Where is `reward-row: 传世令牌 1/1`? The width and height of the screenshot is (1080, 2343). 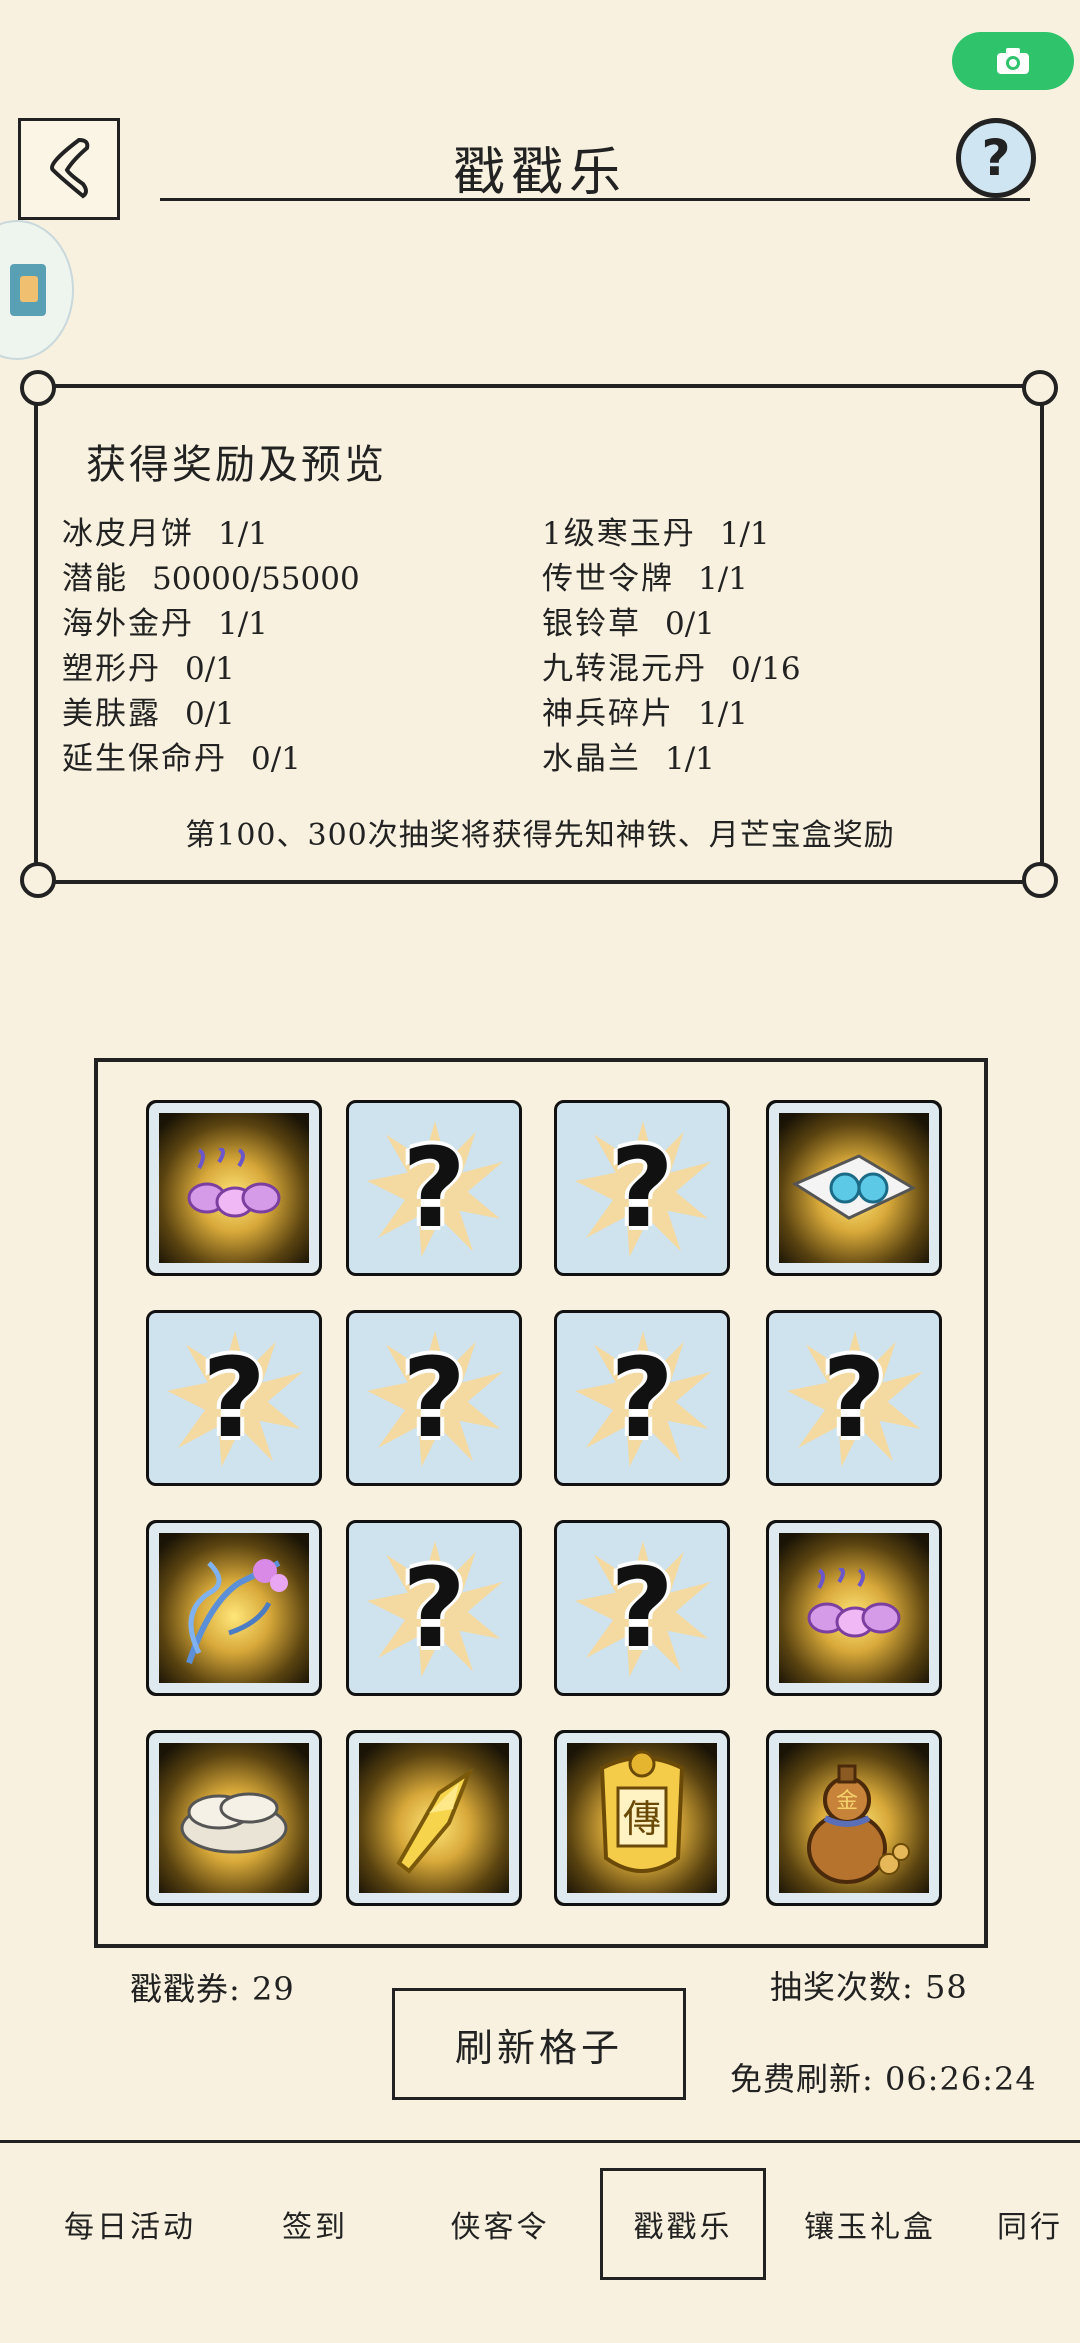
reward-row: 传世令牌 1/1 is located at coordinates (645, 575).